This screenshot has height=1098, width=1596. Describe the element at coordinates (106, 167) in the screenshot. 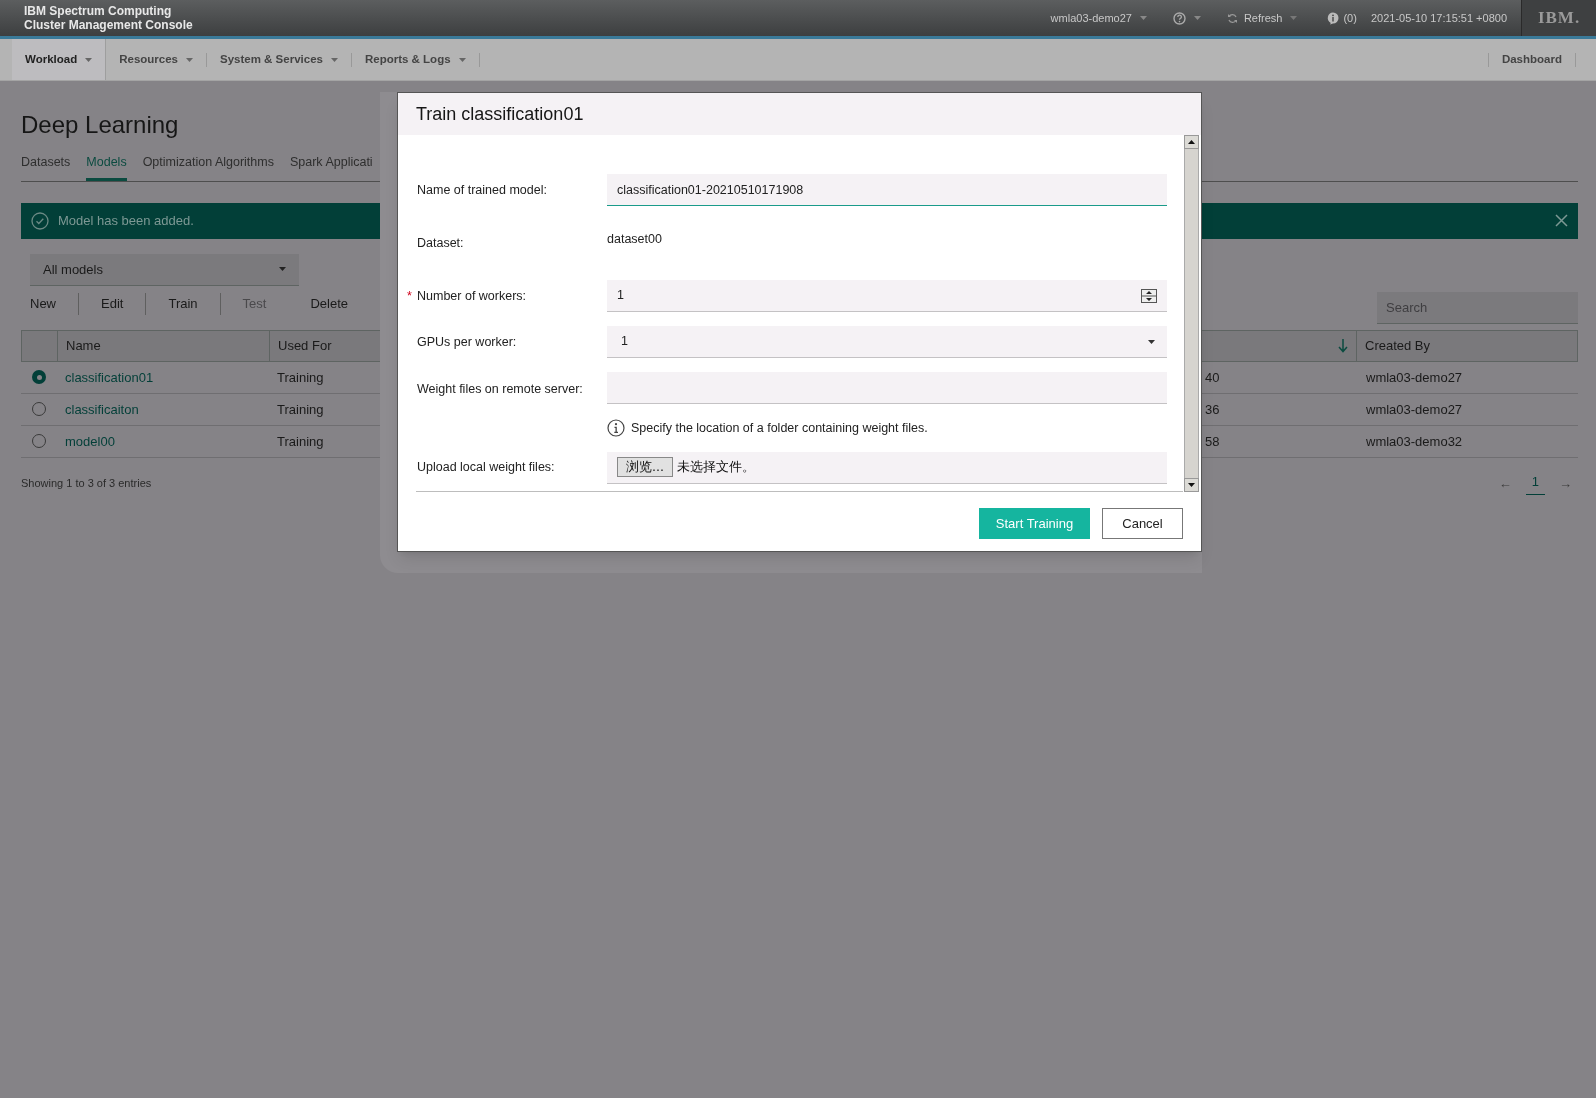

I see `page-tab: Models` at that location.